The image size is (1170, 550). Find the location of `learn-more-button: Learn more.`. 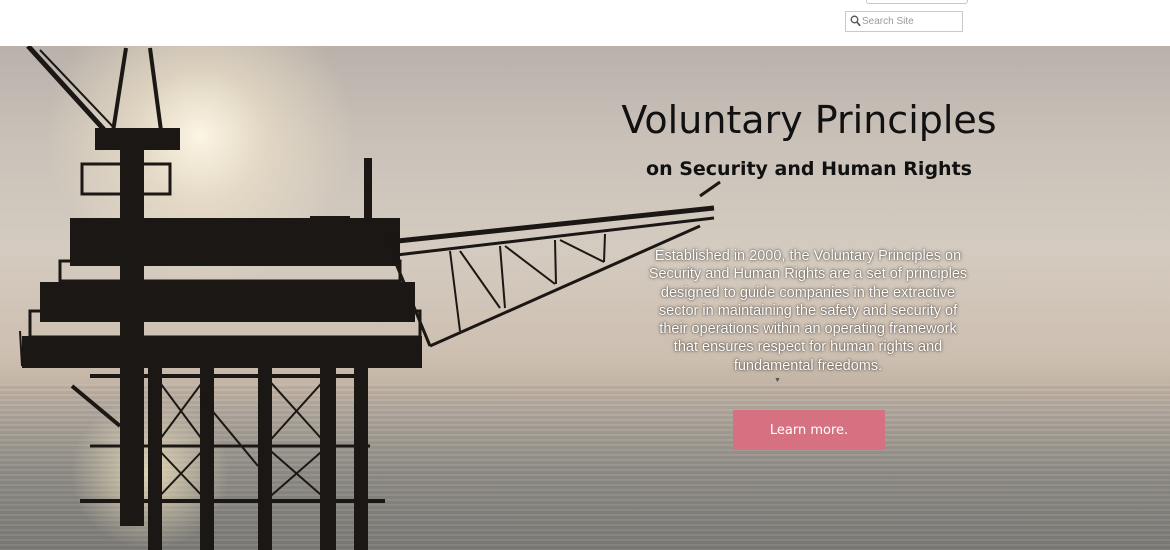

learn-more-button: Learn more. is located at coordinates (809, 430).